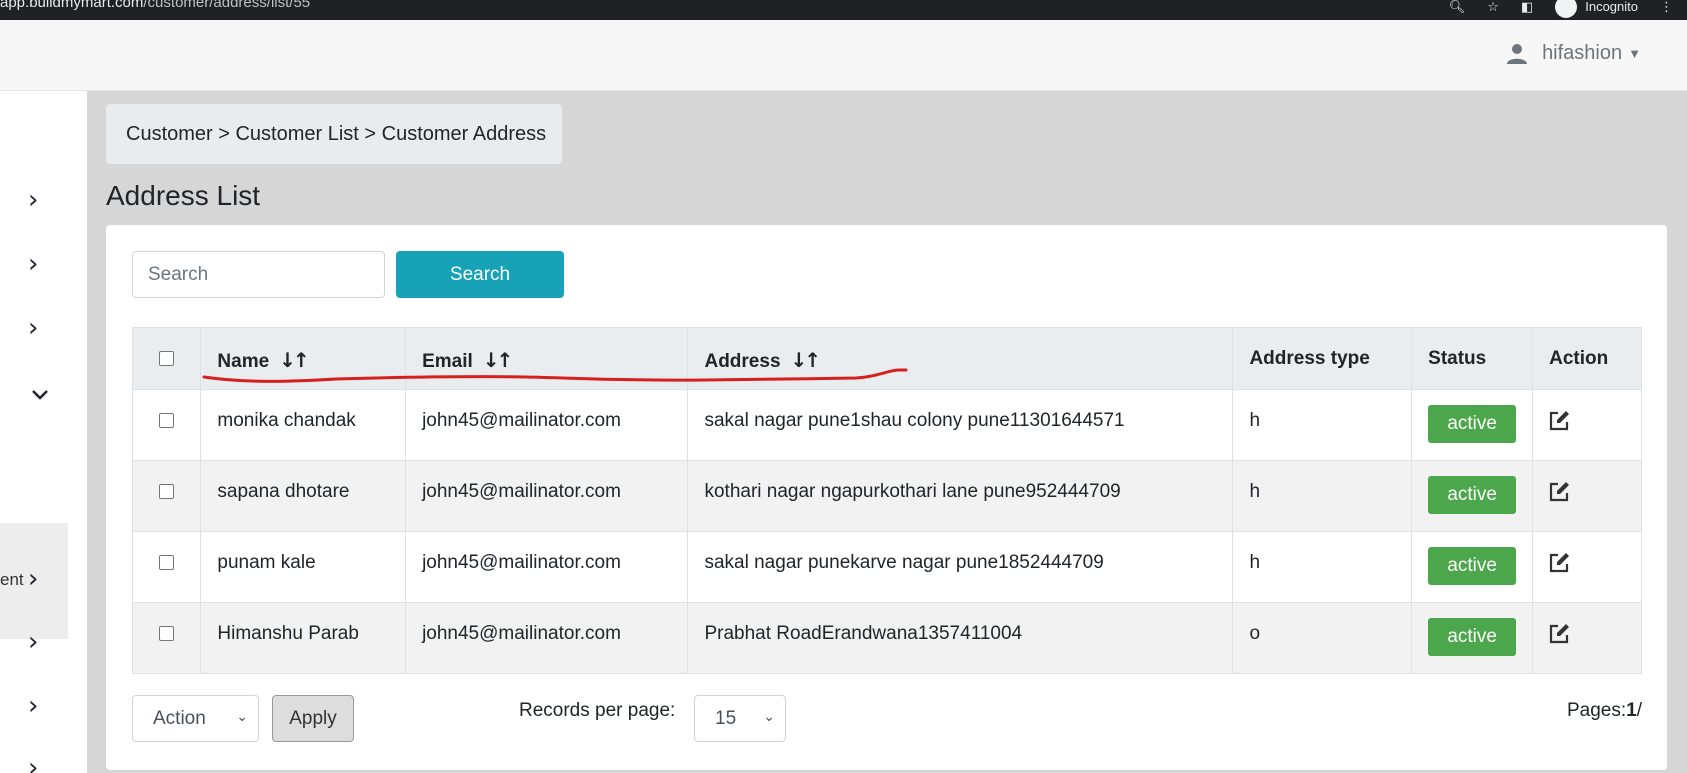 Image resolution: width=1687 pixels, height=773 pixels. What do you see at coordinates (243, 361) in the screenshot?
I see `column-label: Name` at bounding box center [243, 361].